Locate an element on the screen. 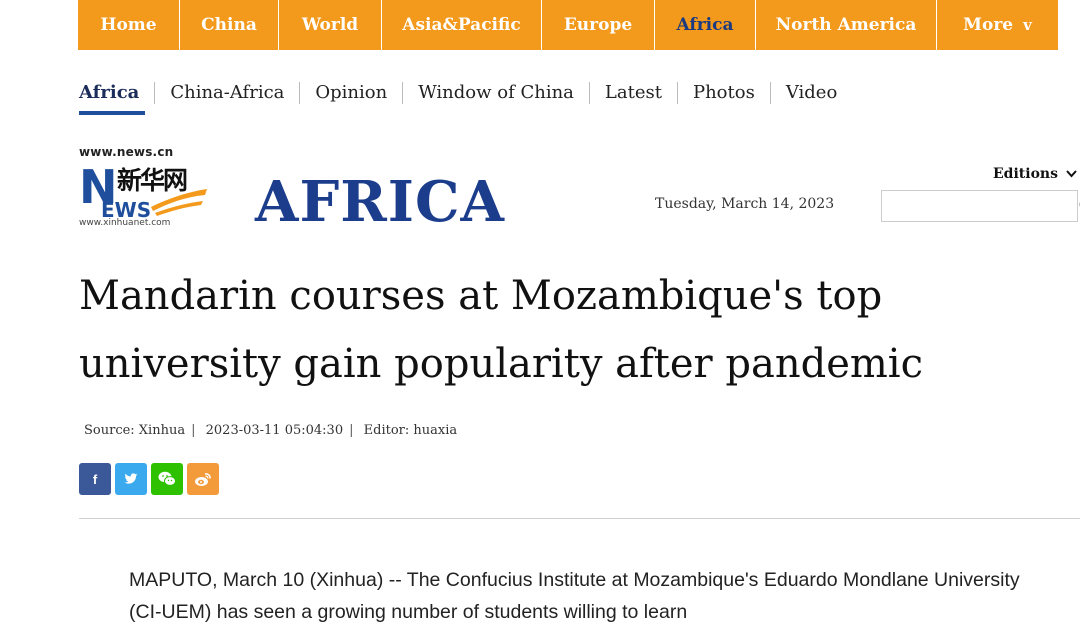 The width and height of the screenshot is (1080, 634). current-date: Tuesday, March 14, 2023 is located at coordinates (745, 204).